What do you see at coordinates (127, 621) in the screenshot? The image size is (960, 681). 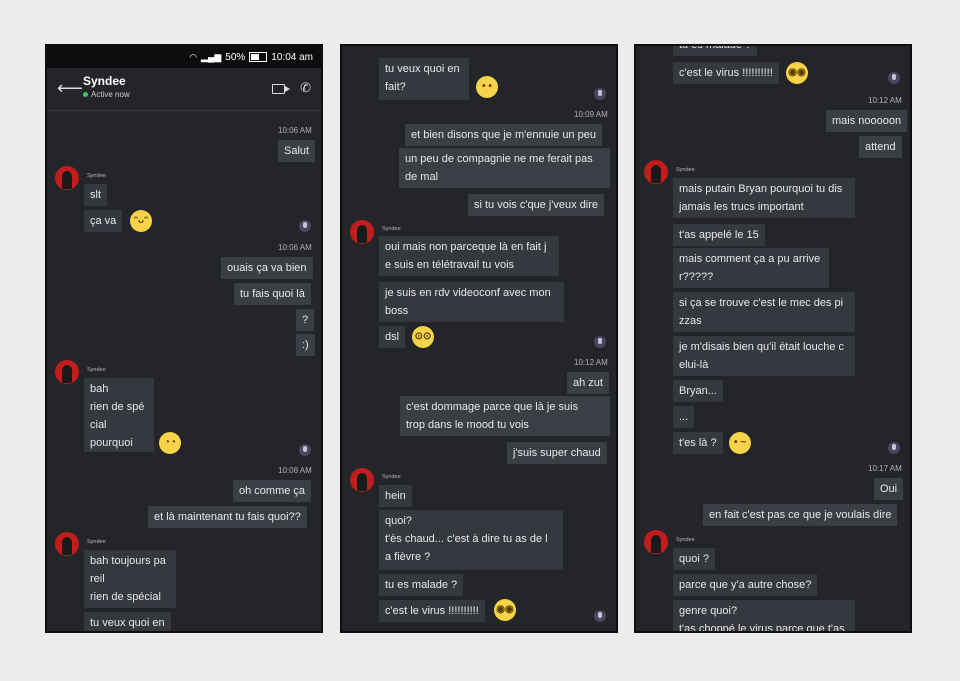 I see `received-message: tu veux quoi en` at bounding box center [127, 621].